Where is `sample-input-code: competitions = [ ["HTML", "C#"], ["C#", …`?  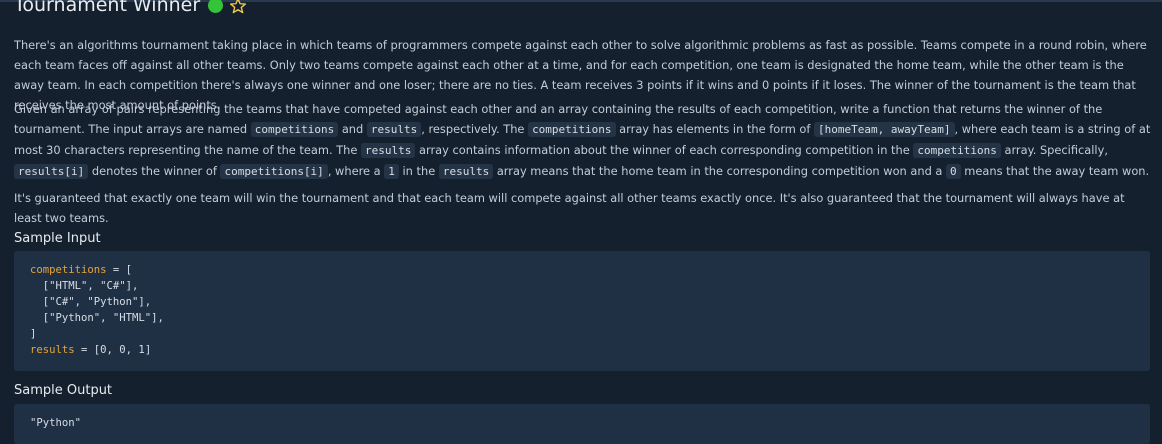 sample-input-code: competitions = [ ["HTML", "C#"], ["C#", … is located at coordinates (97, 310).